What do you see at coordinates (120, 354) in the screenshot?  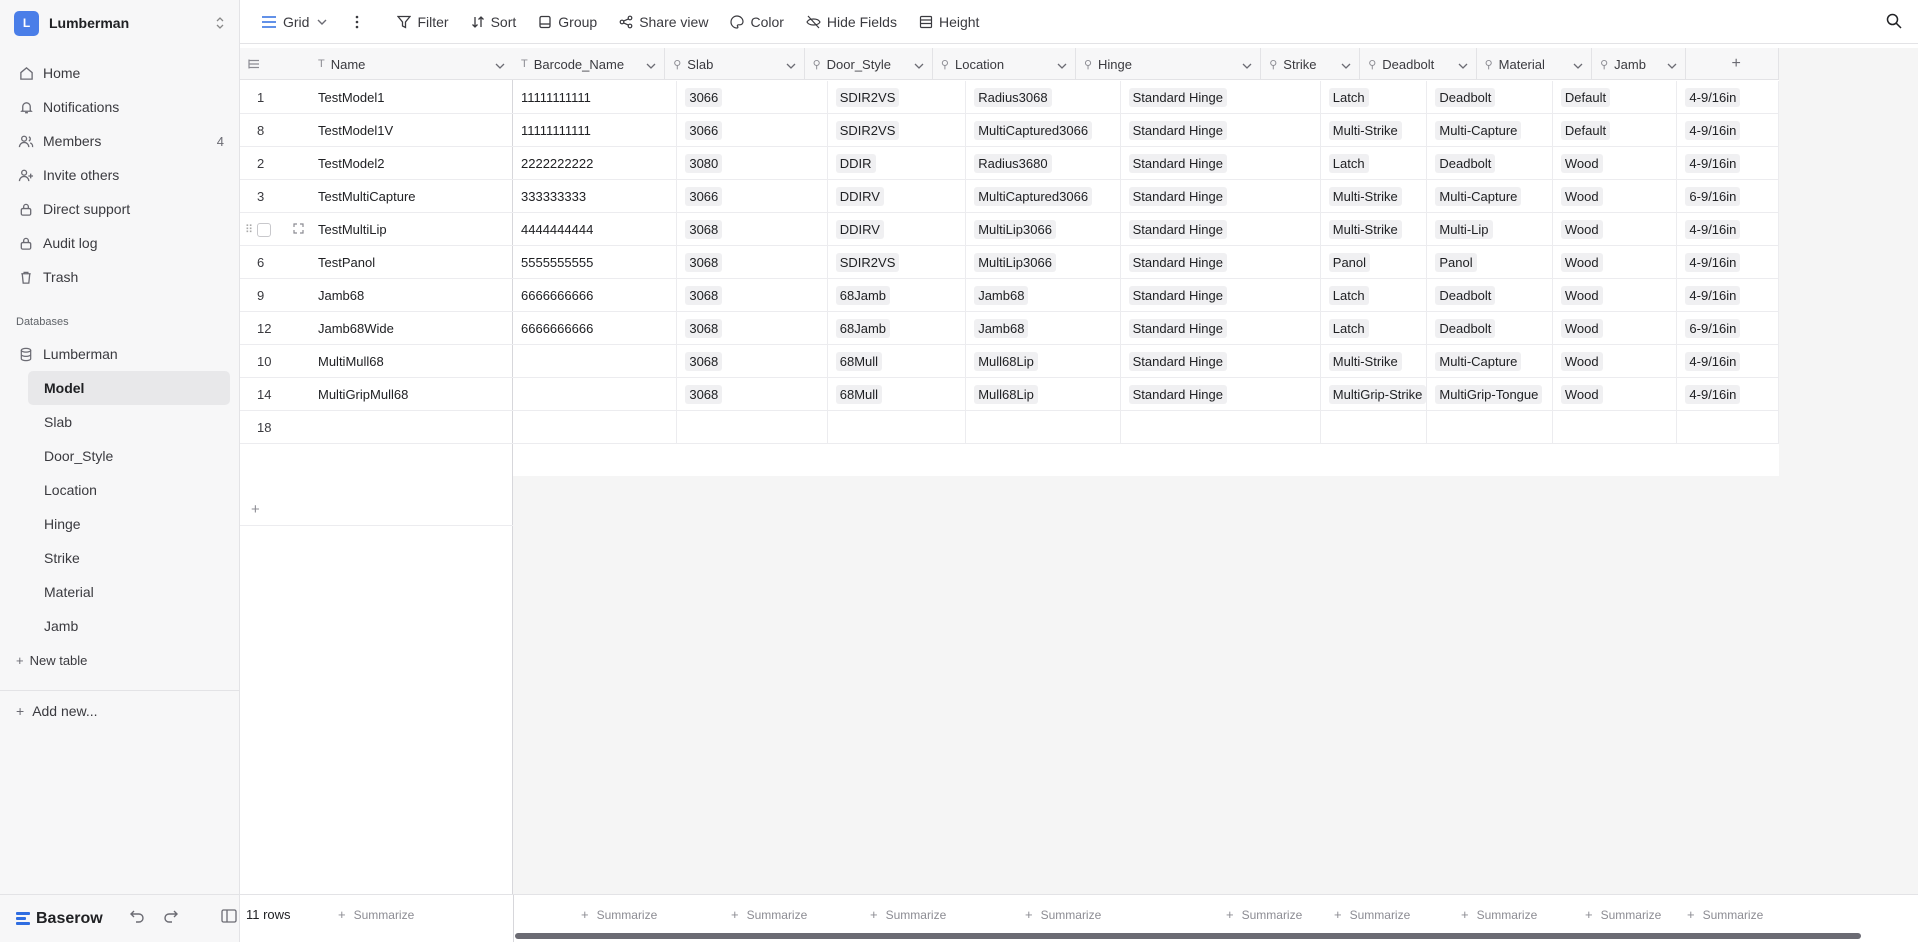 I see `database-lumberman: Lumberman` at bounding box center [120, 354].